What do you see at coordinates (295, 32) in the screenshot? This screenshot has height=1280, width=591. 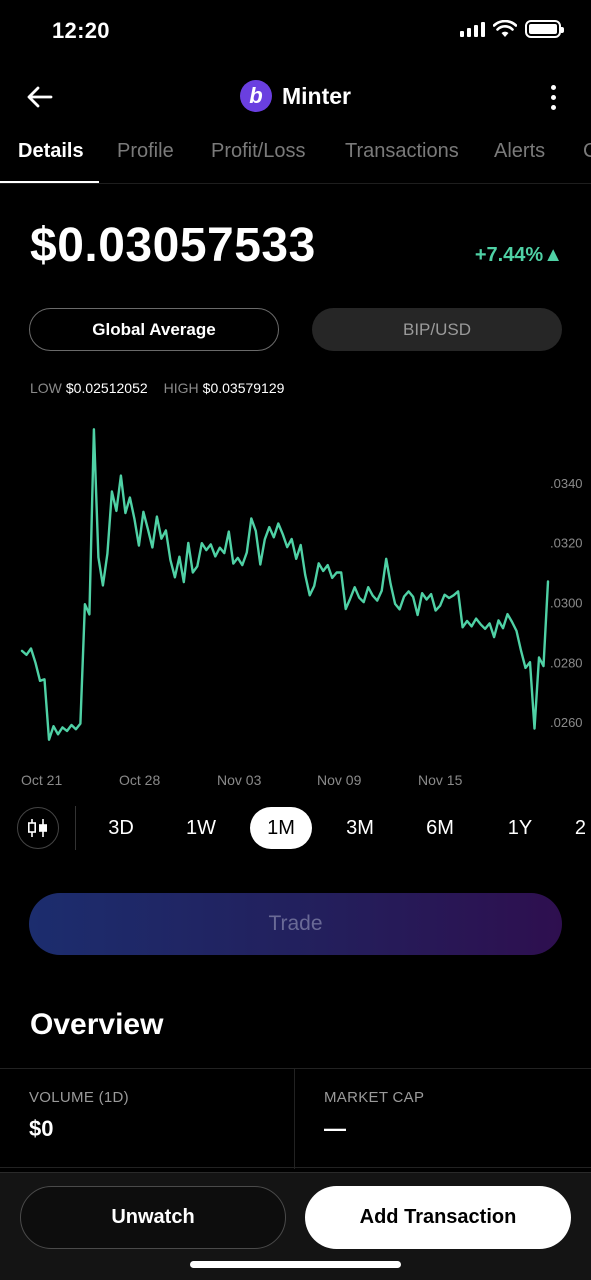 I see `status-bar: 12:20` at bounding box center [295, 32].